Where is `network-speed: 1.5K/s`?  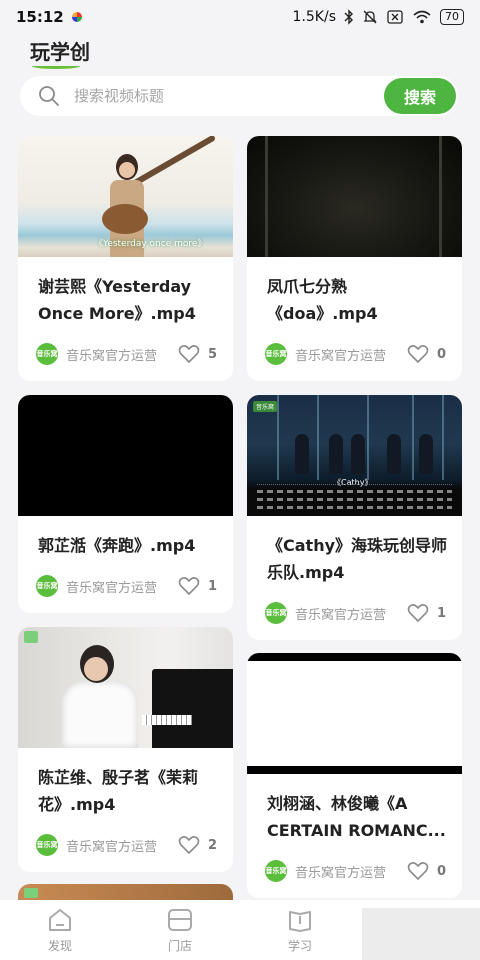 network-speed: 1.5K/s is located at coordinates (314, 17).